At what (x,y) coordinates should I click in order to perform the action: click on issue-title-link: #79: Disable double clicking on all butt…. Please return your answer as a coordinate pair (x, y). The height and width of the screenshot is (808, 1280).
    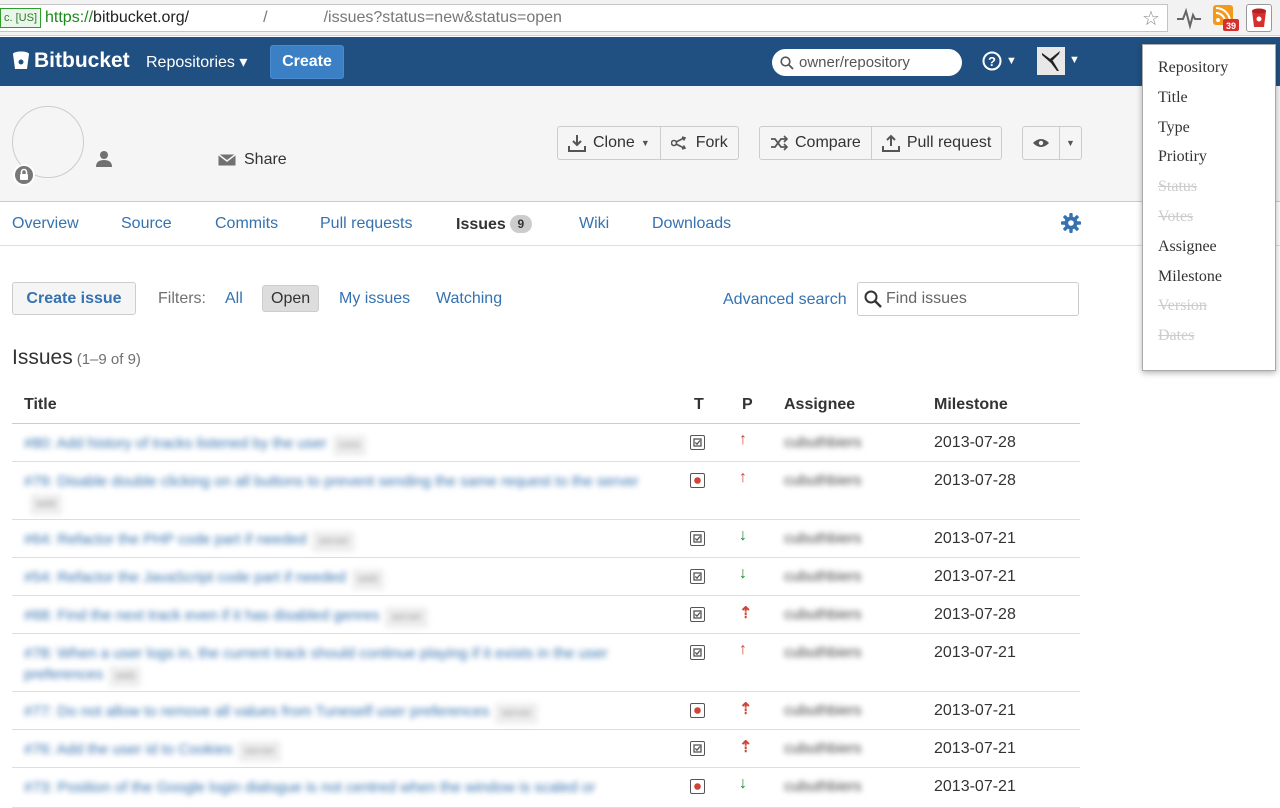
    Looking at the image, I should click on (339, 493).